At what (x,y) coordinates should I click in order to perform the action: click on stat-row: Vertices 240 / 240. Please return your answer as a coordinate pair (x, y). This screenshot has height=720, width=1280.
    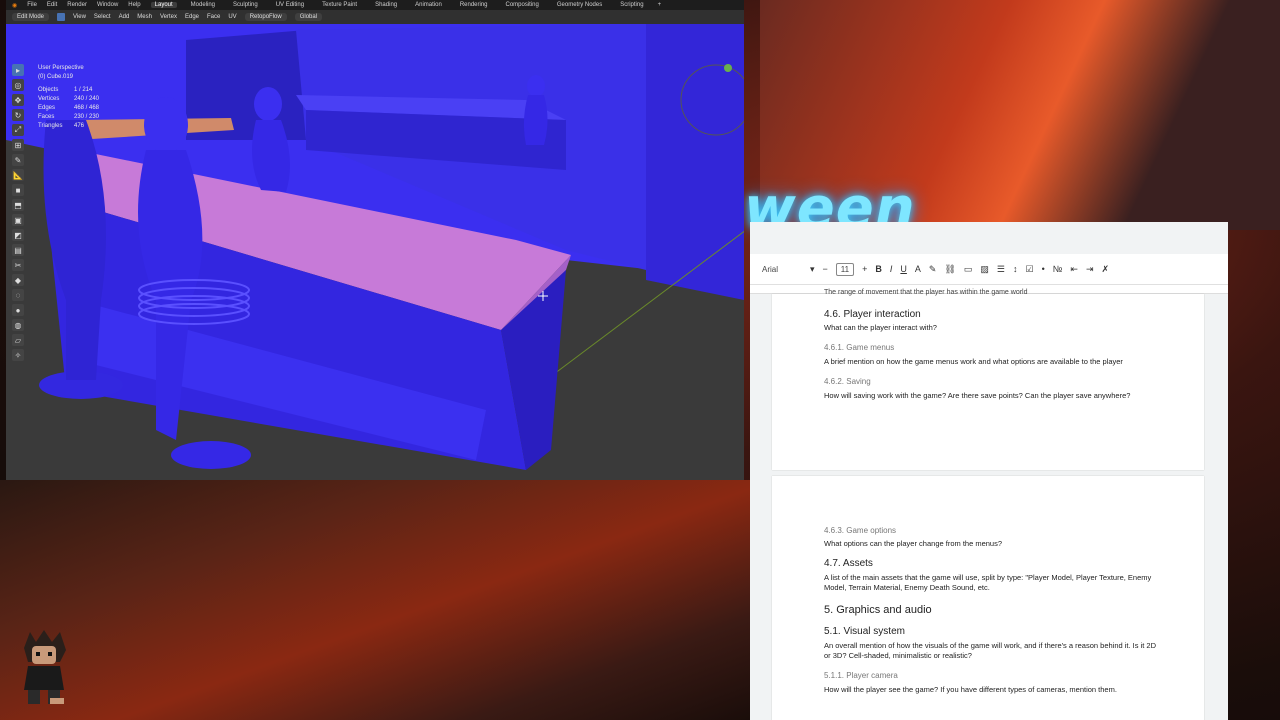
    Looking at the image, I should click on (69, 99).